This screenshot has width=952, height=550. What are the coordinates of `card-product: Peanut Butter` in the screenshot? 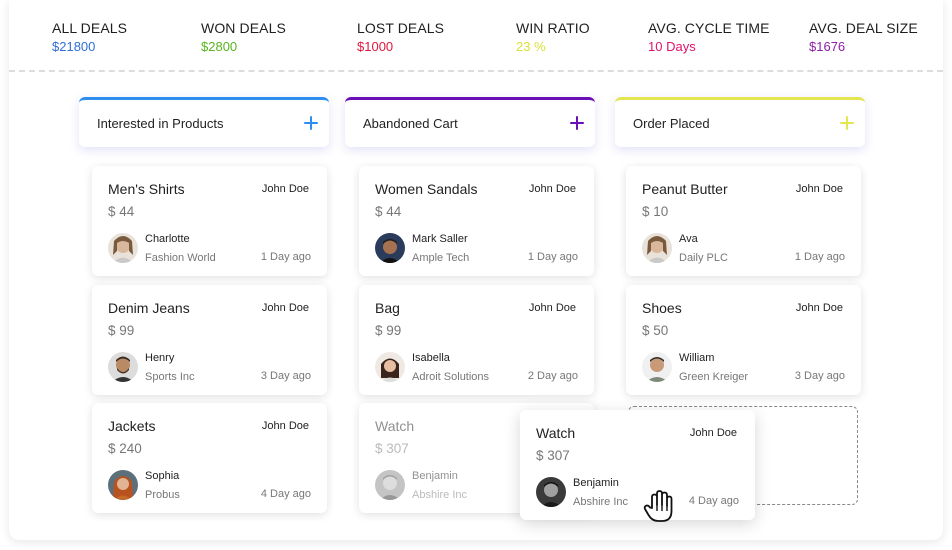 It's located at (685, 189).